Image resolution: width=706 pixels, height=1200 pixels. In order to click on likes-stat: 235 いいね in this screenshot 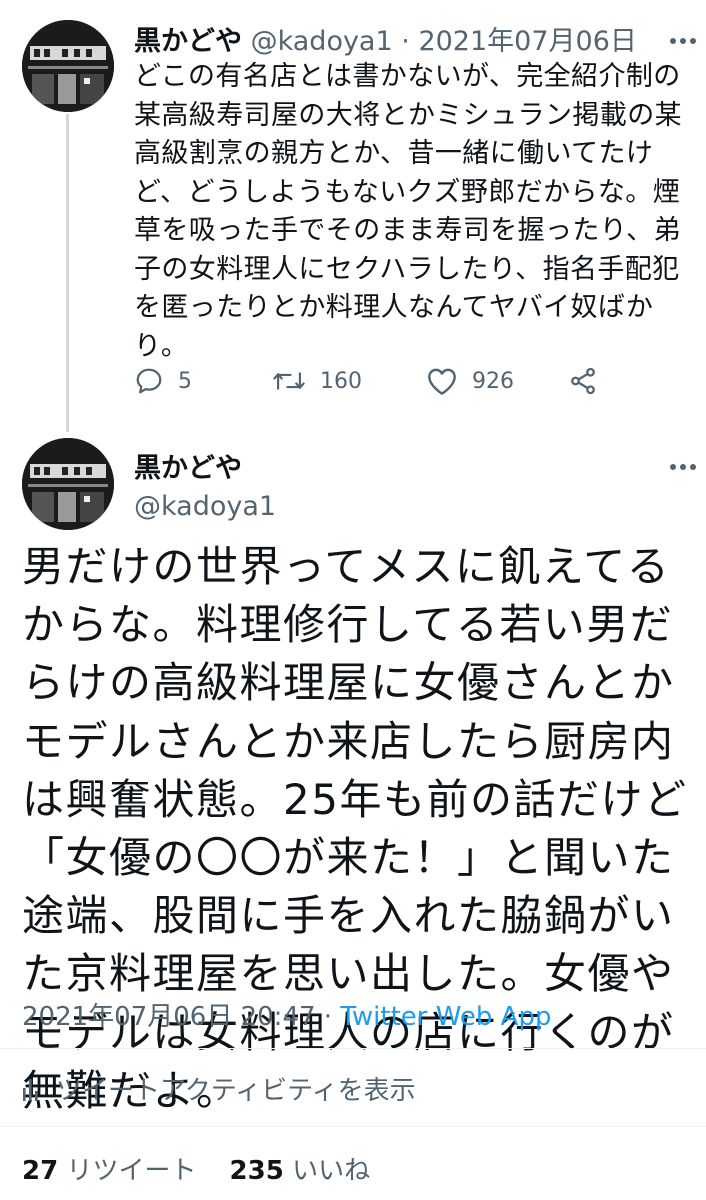, I will do `click(300, 1171)`.